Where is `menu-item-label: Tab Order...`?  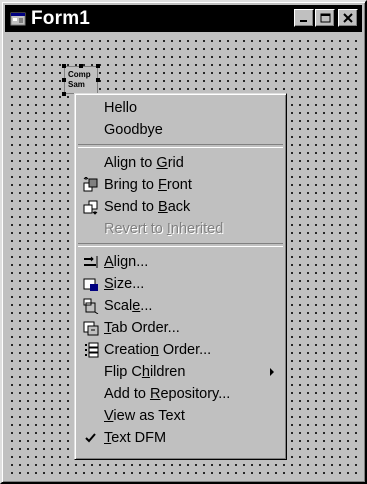
menu-item-label: Tab Order... is located at coordinates (142, 328).